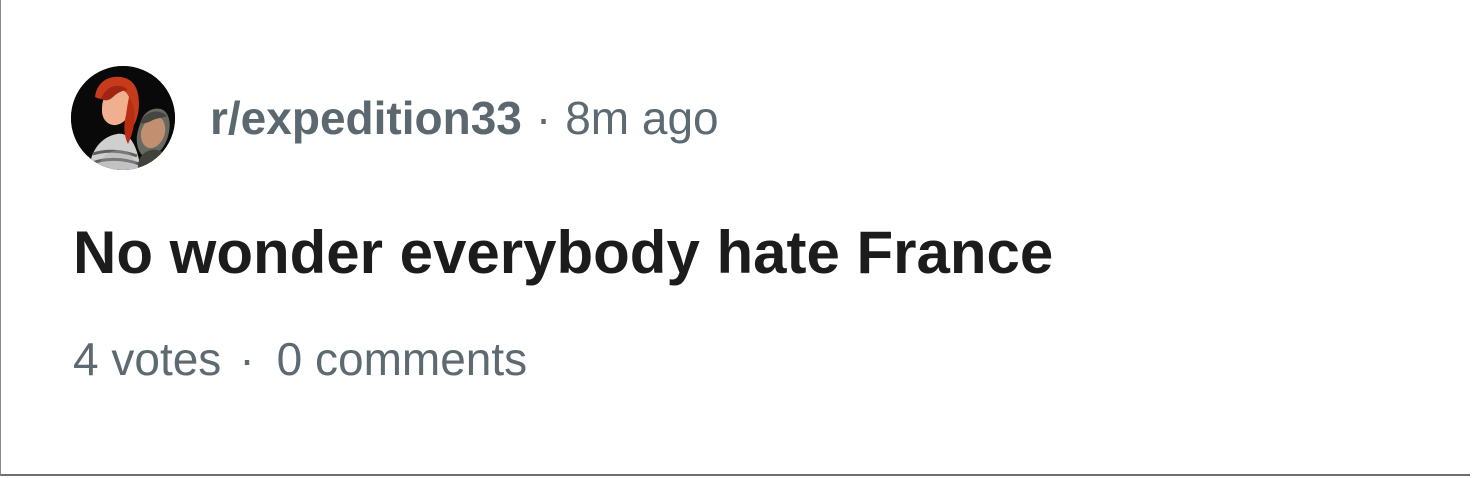 This screenshot has height=478, width=1472. Describe the element at coordinates (147, 359) in the screenshot. I see `vote-count: 4 votes` at that location.